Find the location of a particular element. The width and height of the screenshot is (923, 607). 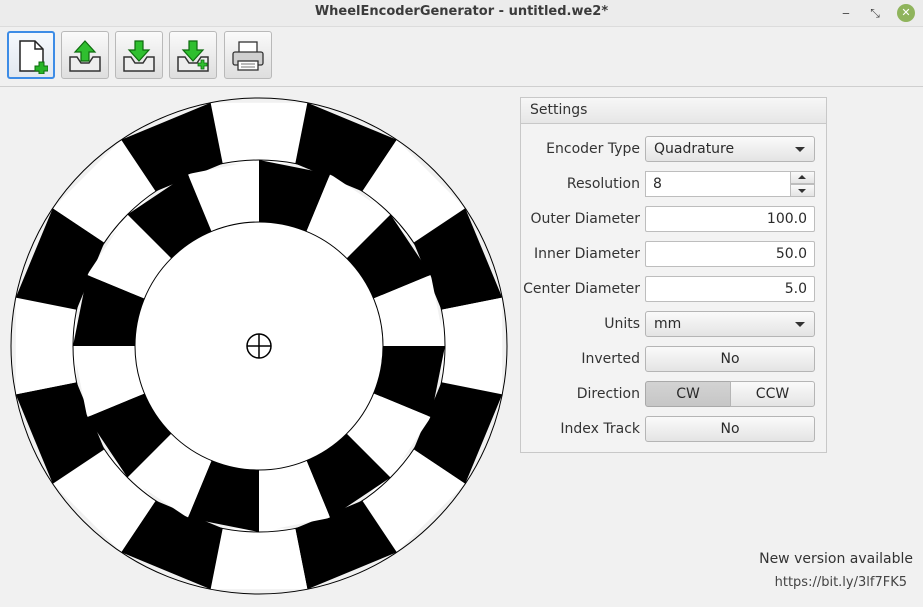

index-track-row: Index Track No is located at coordinates (673, 429).